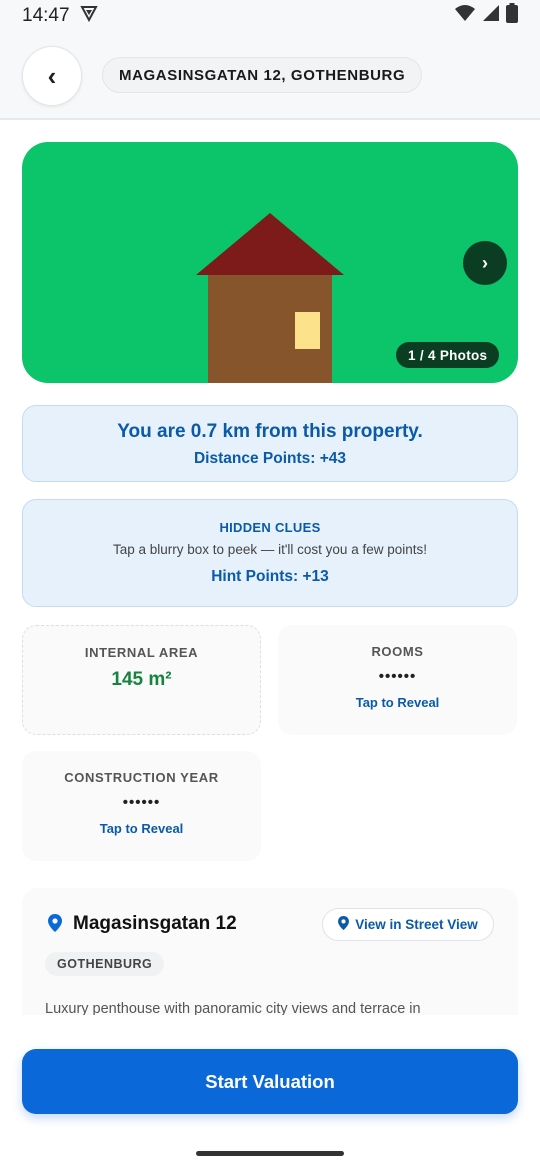 The image size is (540, 1170). I want to click on stat-value: 145 m², so click(141, 679).